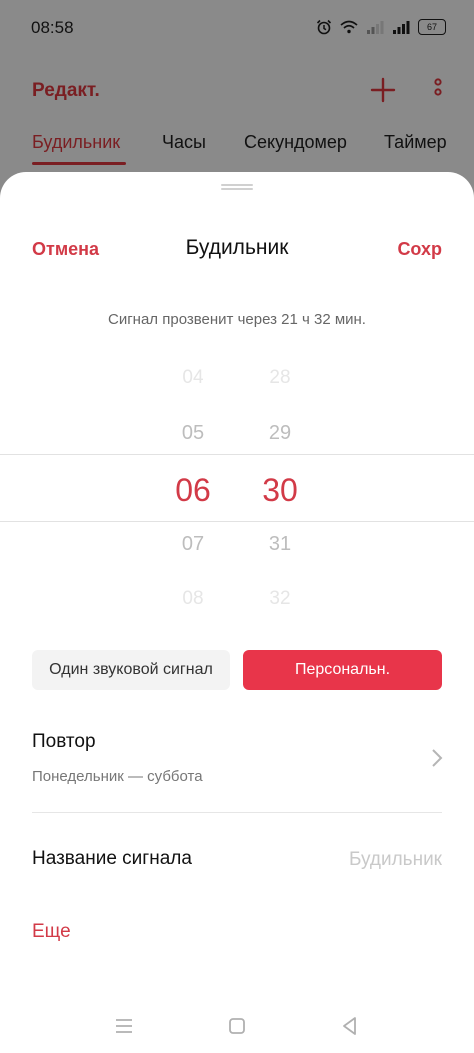 This screenshot has width=474, height=1053. Describe the element at coordinates (237, 812) in the screenshot. I see `divider` at that location.